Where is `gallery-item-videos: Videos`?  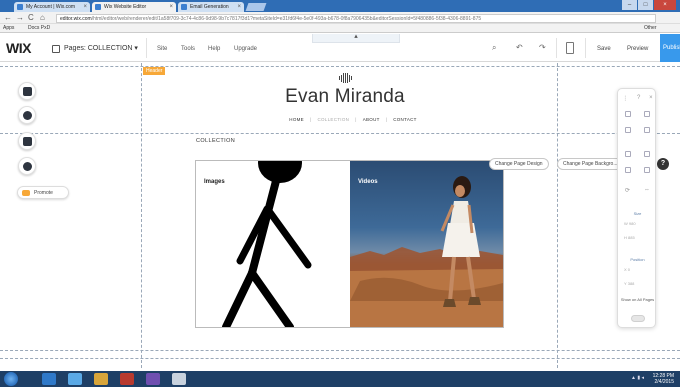 gallery-item-videos: Videos is located at coordinates (426, 244).